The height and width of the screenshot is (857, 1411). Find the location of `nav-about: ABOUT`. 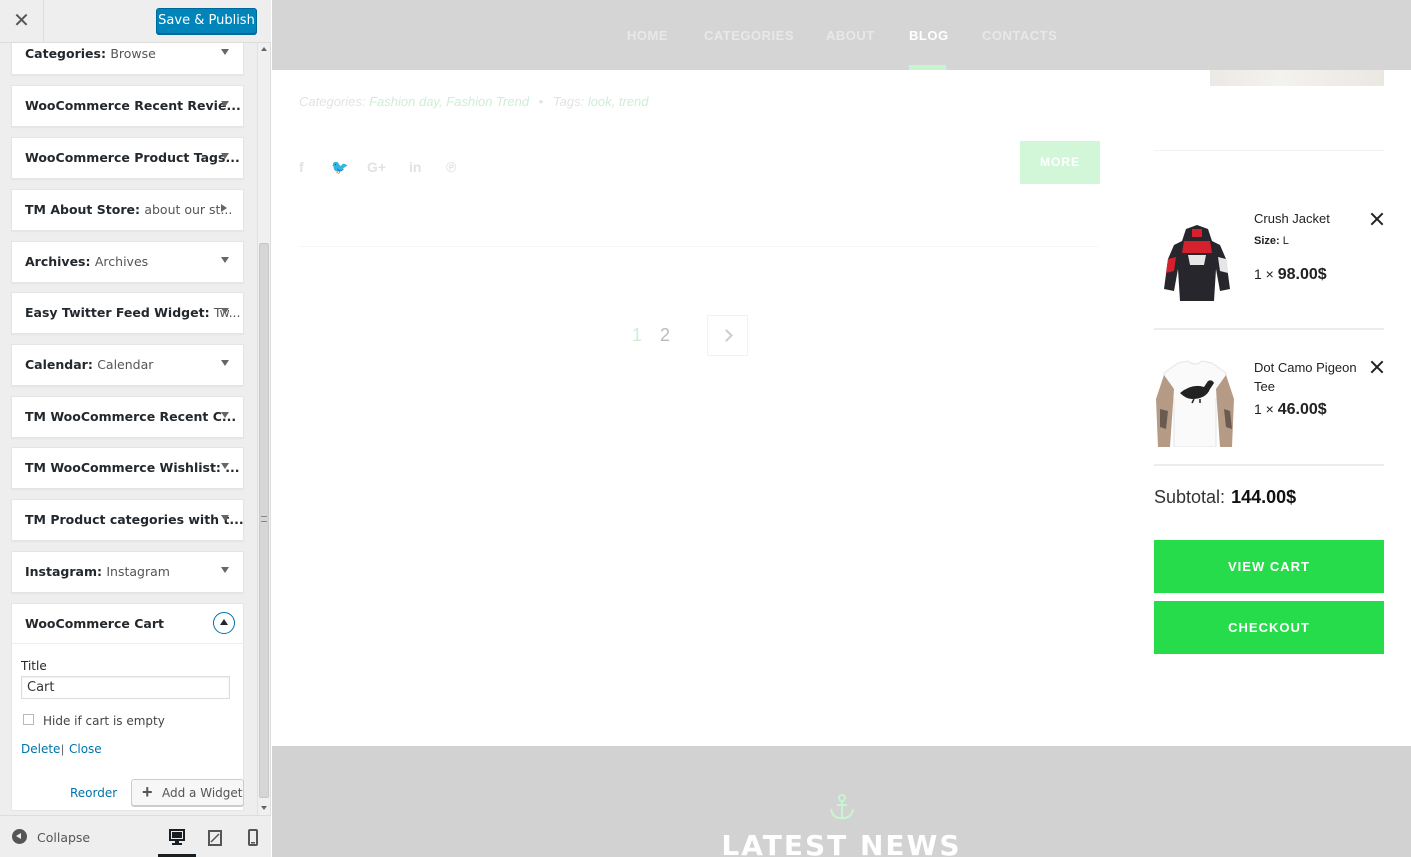

nav-about: ABOUT is located at coordinates (850, 35).